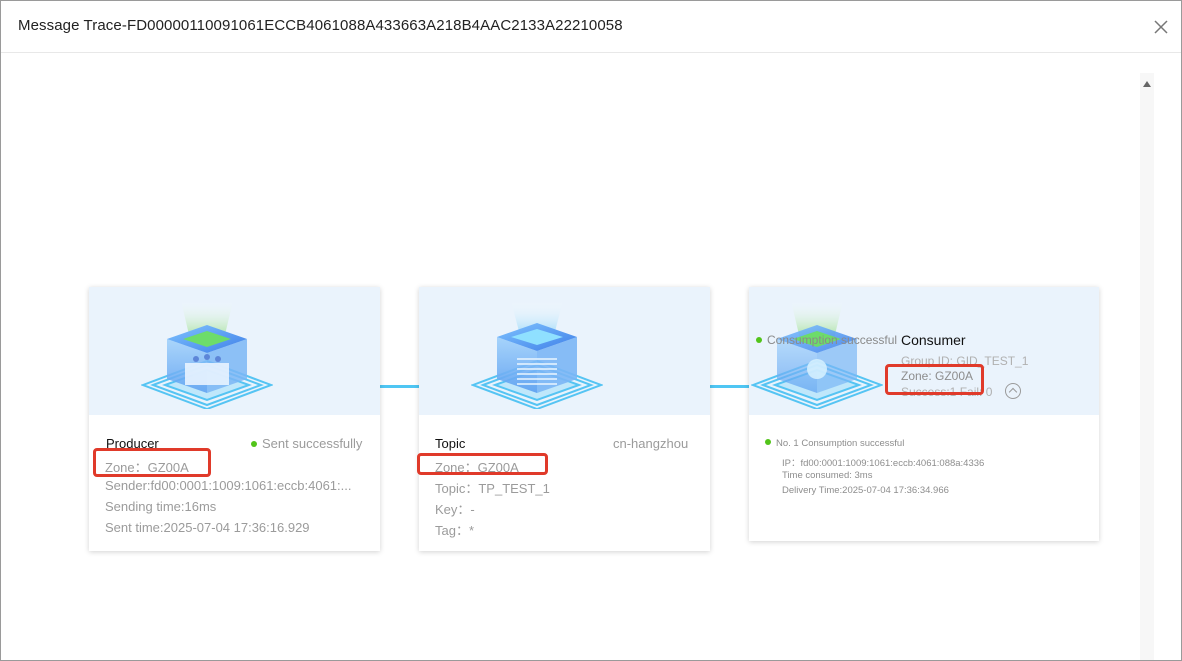  What do you see at coordinates (450, 443) in the screenshot?
I see `topic-title: Topic` at bounding box center [450, 443].